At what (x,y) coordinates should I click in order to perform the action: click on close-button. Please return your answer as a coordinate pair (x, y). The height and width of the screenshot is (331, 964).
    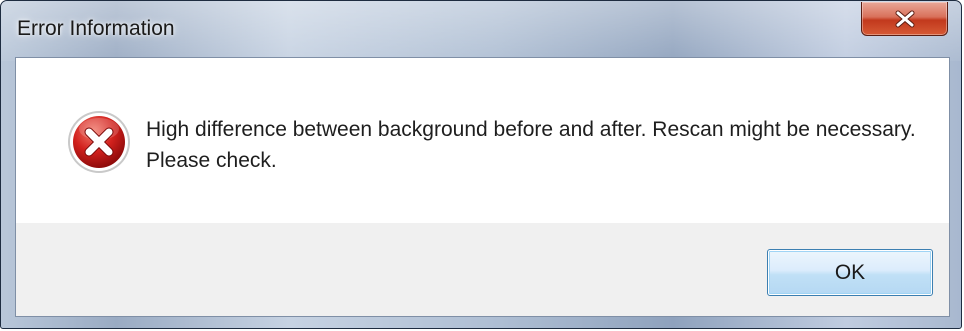
    Looking at the image, I should click on (904, 19).